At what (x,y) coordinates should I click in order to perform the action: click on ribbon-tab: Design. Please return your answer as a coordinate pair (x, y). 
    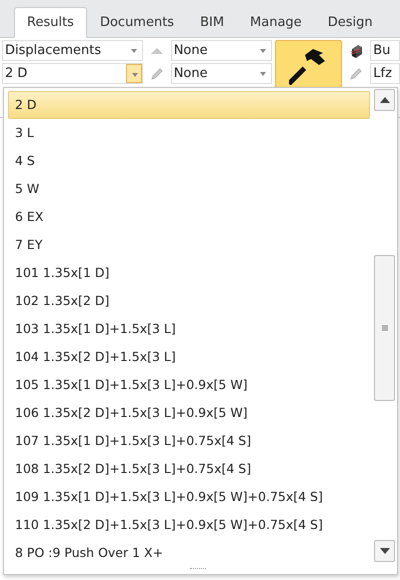
    Looking at the image, I should click on (350, 22).